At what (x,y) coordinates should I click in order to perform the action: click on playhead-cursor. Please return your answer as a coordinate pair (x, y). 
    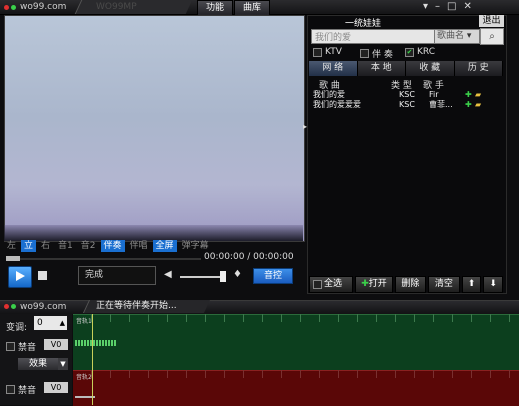
    Looking at the image, I should click on (92, 359).